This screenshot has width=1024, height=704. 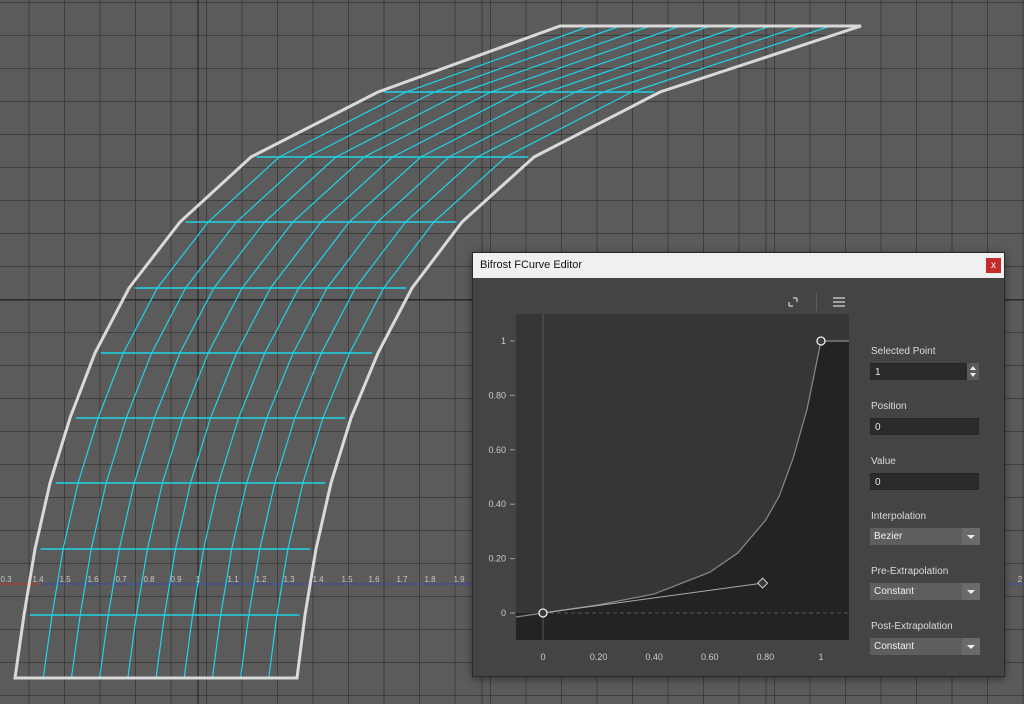 What do you see at coordinates (894, 591) in the screenshot?
I see `pre-extrapolation-selected: Constant` at bounding box center [894, 591].